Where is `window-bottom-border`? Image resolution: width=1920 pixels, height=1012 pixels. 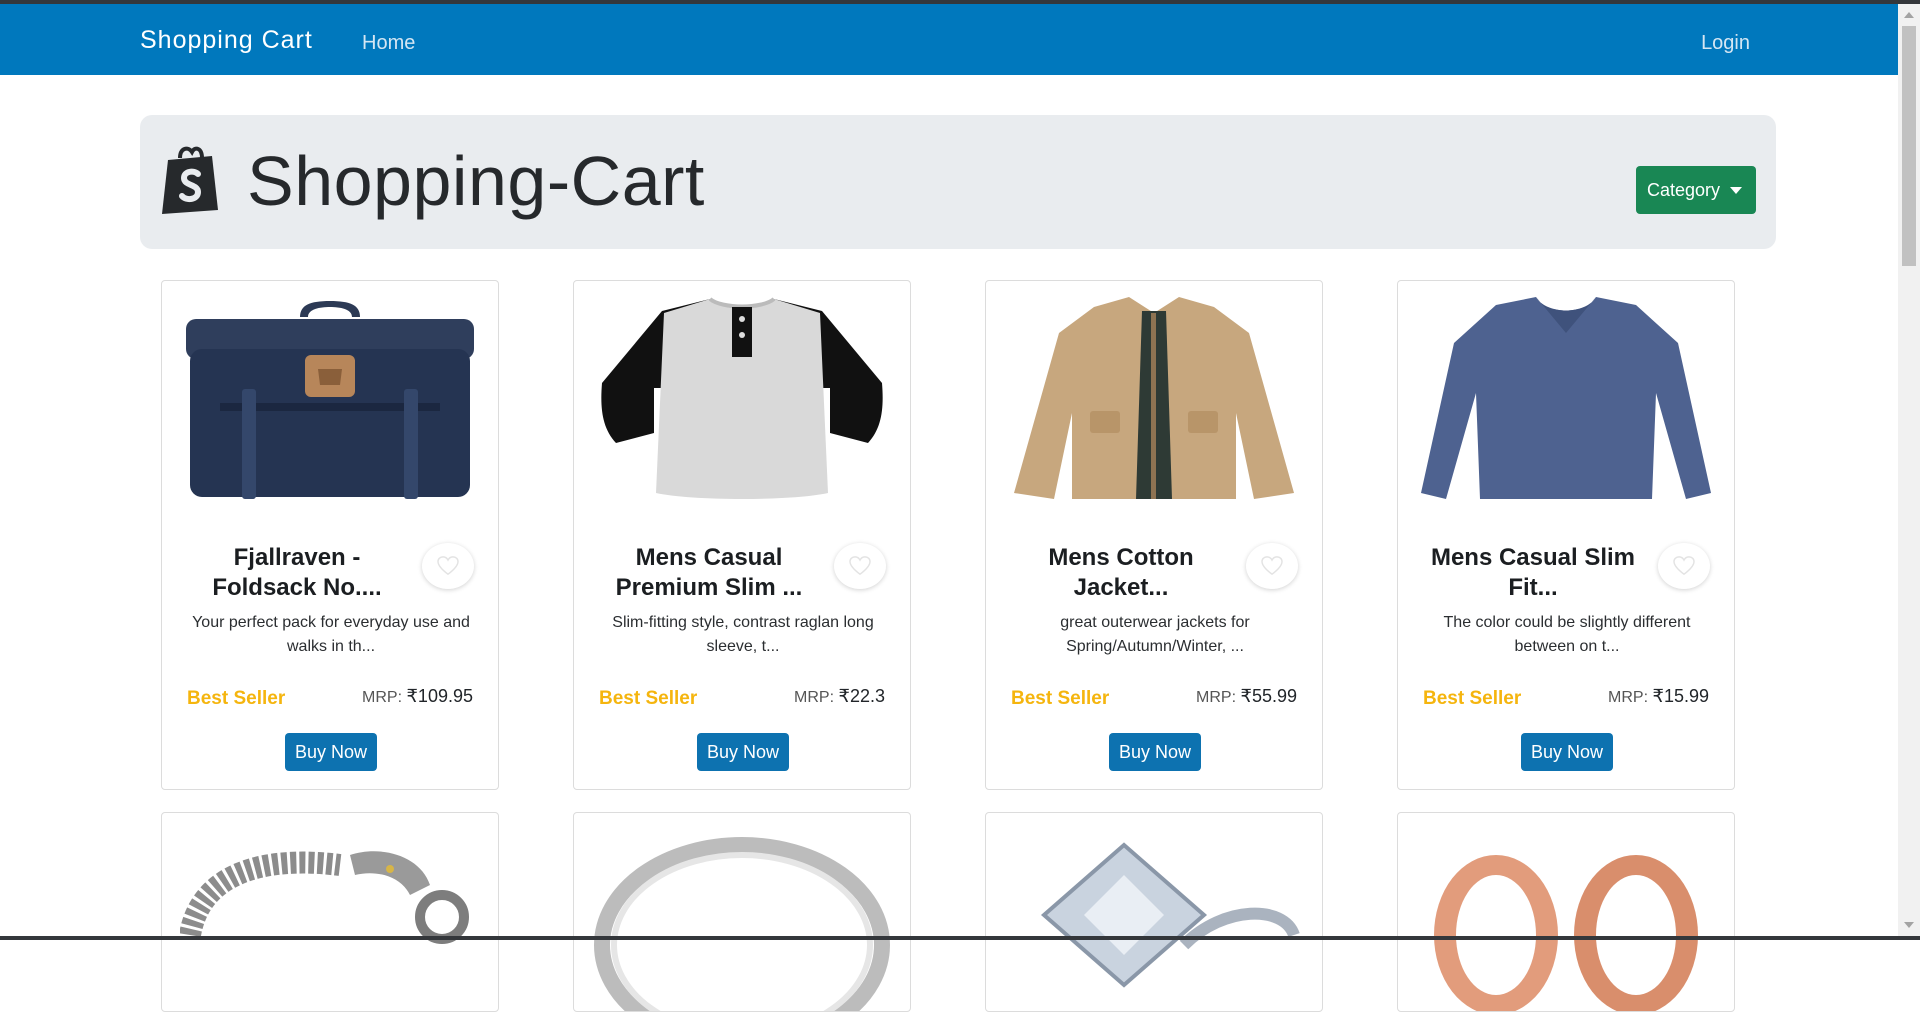
window-bottom-border is located at coordinates (960, 938).